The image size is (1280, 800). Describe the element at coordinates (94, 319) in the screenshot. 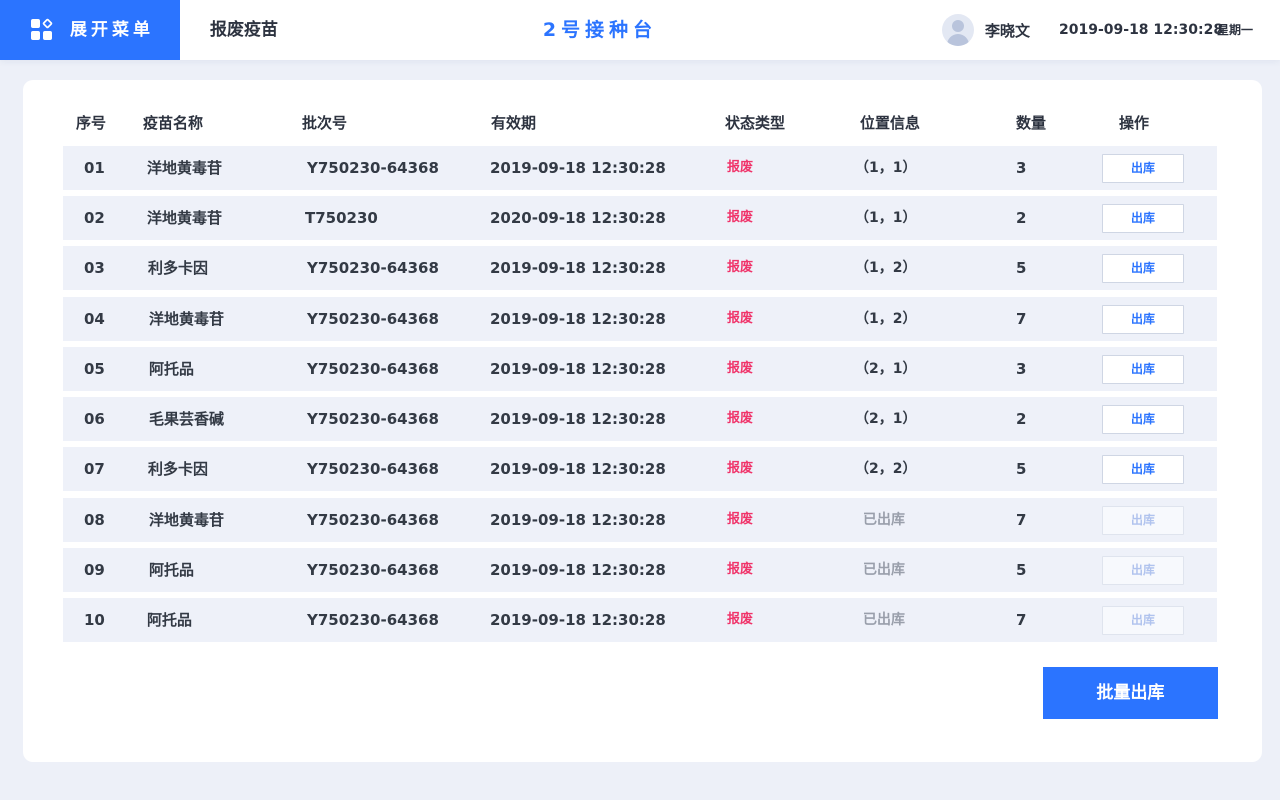

I see `row-index: 04` at that location.